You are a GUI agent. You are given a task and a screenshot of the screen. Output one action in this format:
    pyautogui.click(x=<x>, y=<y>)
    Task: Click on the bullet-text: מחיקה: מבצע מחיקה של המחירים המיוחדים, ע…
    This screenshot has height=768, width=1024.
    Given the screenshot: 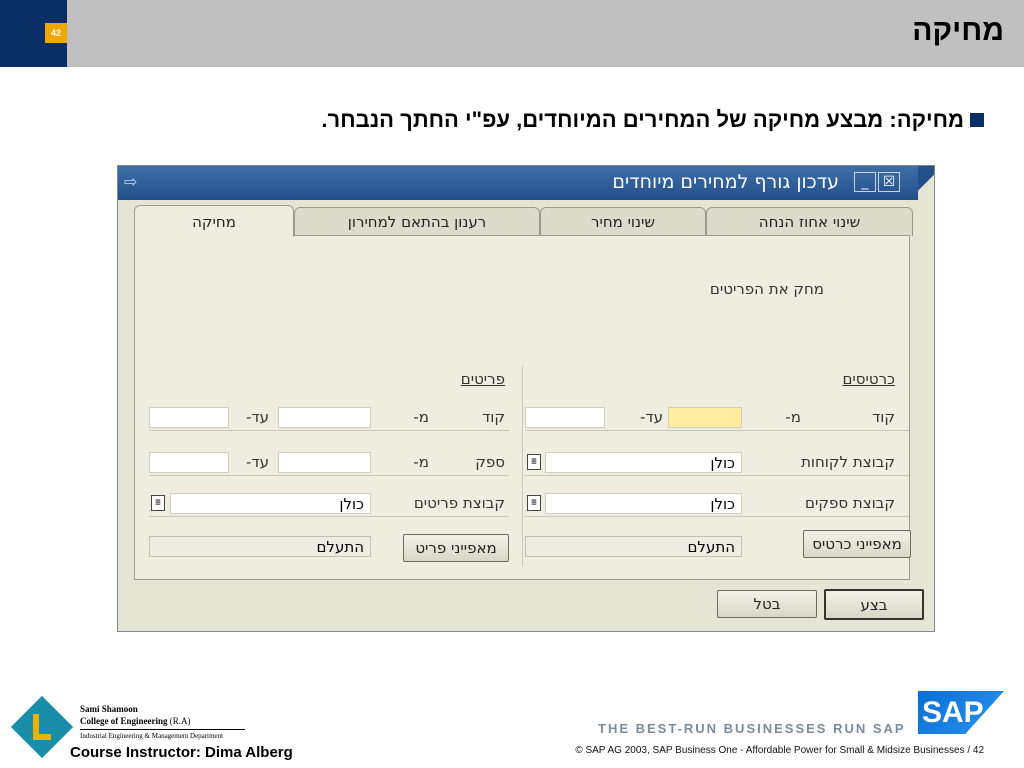 What is the action you would take?
    pyautogui.click(x=642, y=119)
    